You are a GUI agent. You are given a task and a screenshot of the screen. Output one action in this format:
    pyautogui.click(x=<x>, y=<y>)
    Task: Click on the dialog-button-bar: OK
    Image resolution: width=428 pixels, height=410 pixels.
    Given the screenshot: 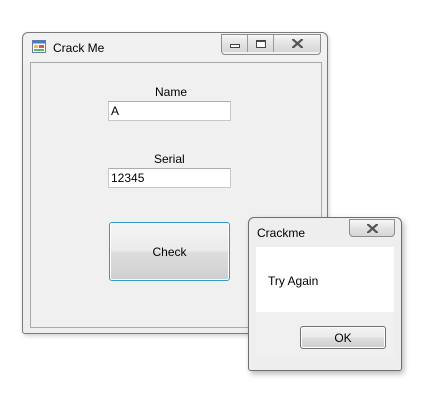 What is the action you would take?
    pyautogui.click(x=325, y=335)
    